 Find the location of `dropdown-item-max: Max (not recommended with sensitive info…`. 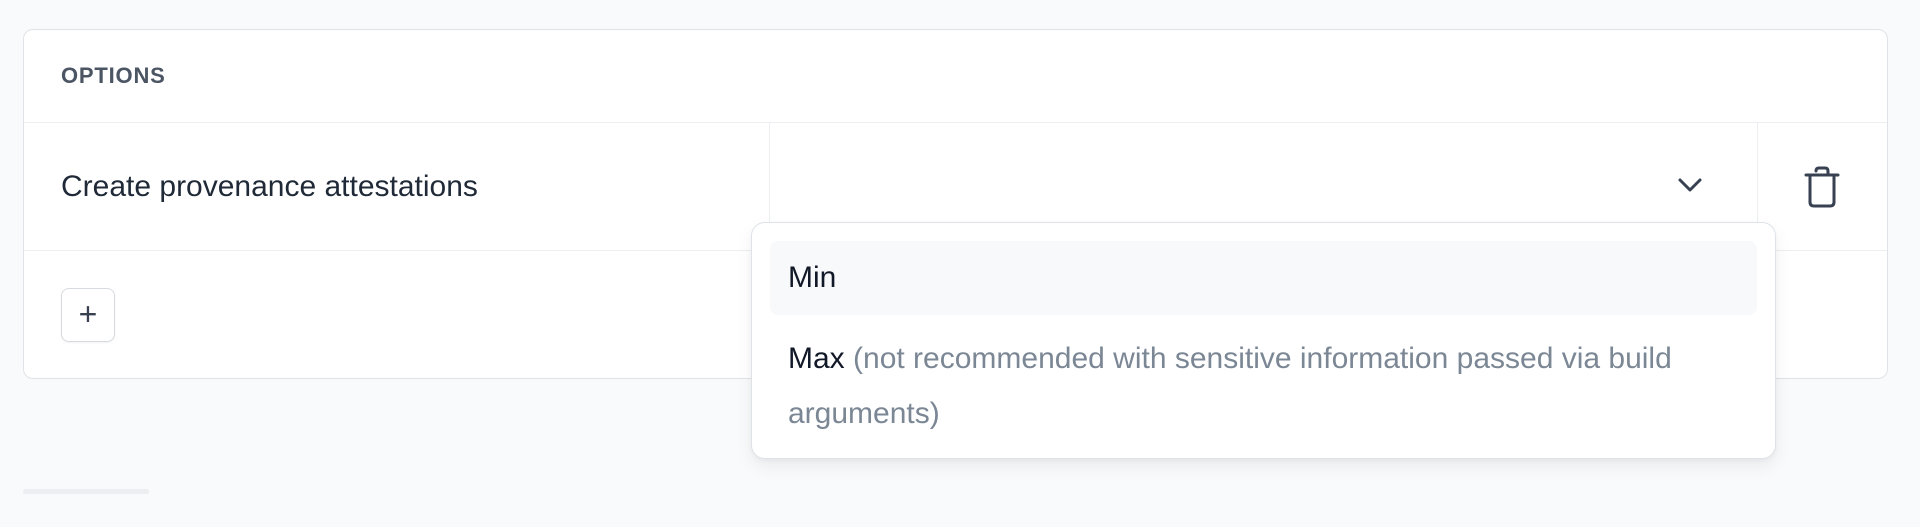

dropdown-item-max: Max (not recommended with sensitive info… is located at coordinates (1263, 382).